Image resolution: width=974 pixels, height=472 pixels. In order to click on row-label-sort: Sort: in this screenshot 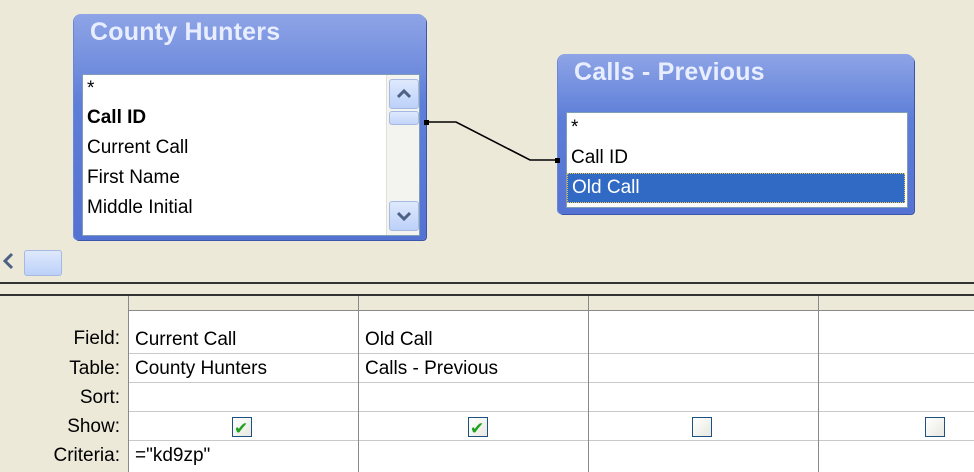, I will do `click(99, 397)`.